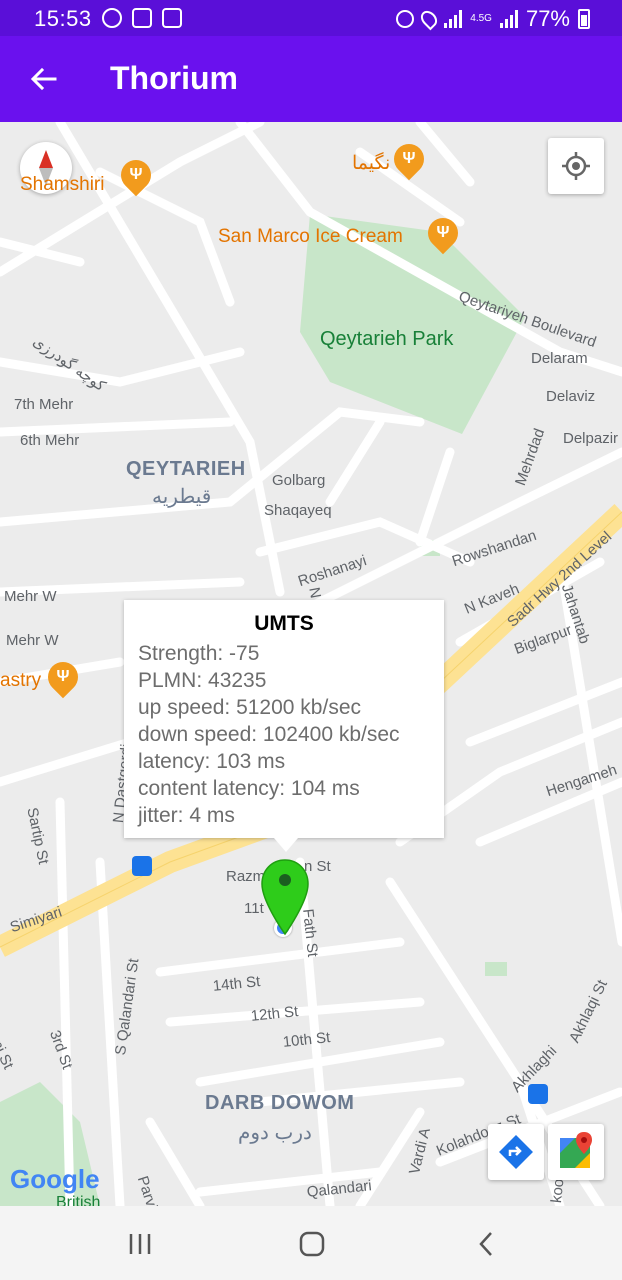 This screenshot has height=1280, width=622. What do you see at coordinates (371, 163) in the screenshot?
I see `poi-label: نگیما` at bounding box center [371, 163].